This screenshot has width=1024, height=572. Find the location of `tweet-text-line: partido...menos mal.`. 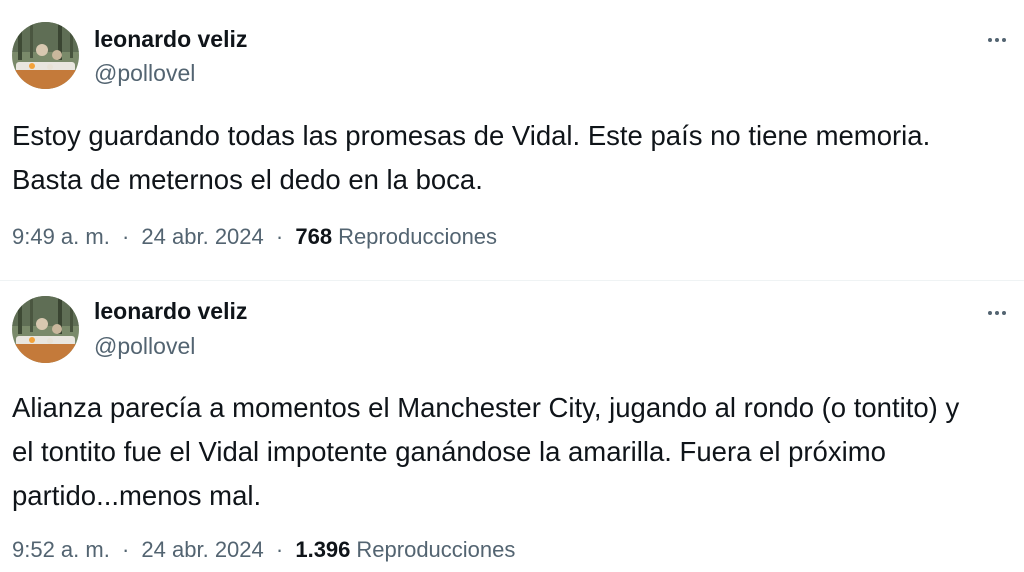

tweet-text-line: partido...menos mal. is located at coordinates (137, 495).